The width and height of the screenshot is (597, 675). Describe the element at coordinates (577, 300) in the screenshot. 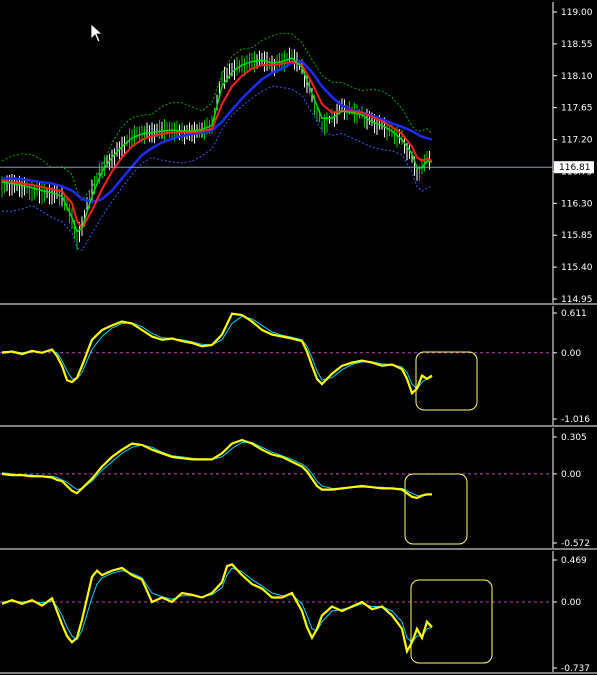

I see `tick-label: 114.95` at that location.